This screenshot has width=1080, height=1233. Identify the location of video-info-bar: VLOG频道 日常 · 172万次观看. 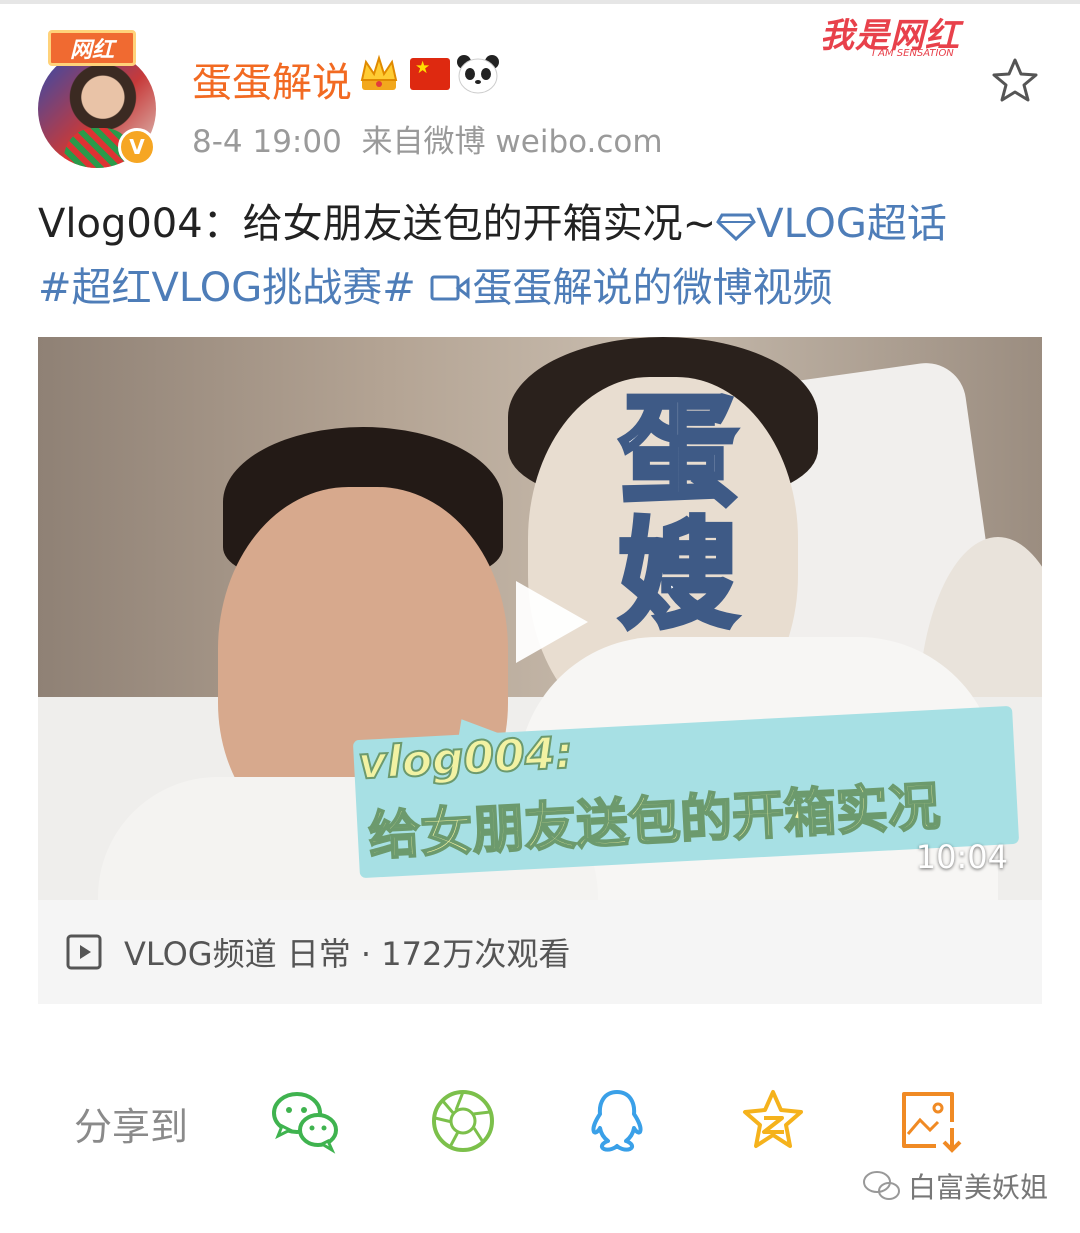
(540, 952).